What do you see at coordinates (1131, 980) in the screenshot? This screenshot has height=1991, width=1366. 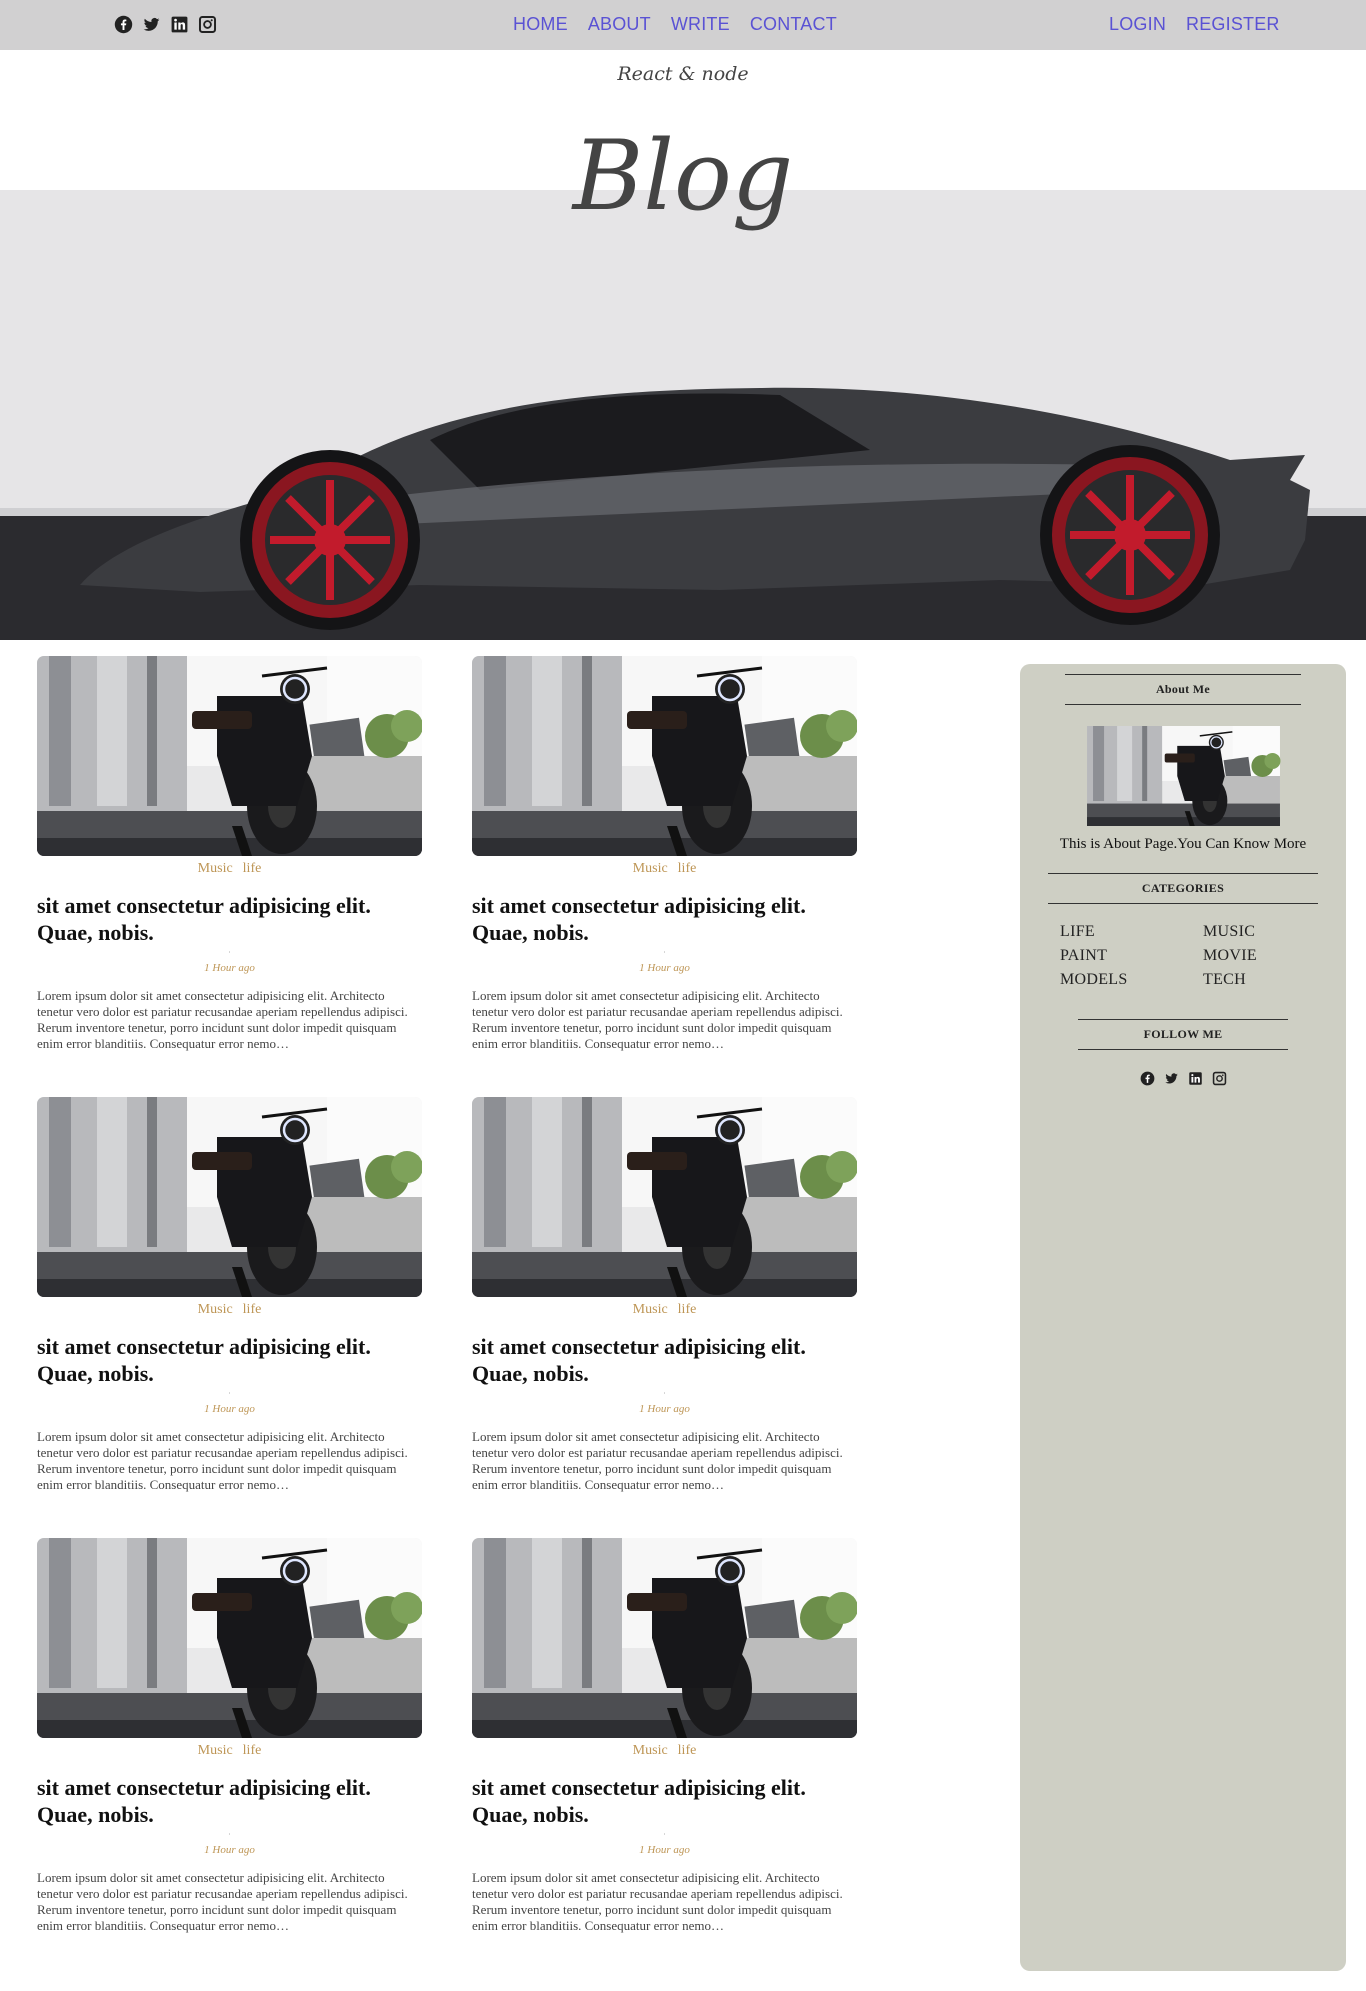 I see `category-models: MODELS` at bounding box center [1131, 980].